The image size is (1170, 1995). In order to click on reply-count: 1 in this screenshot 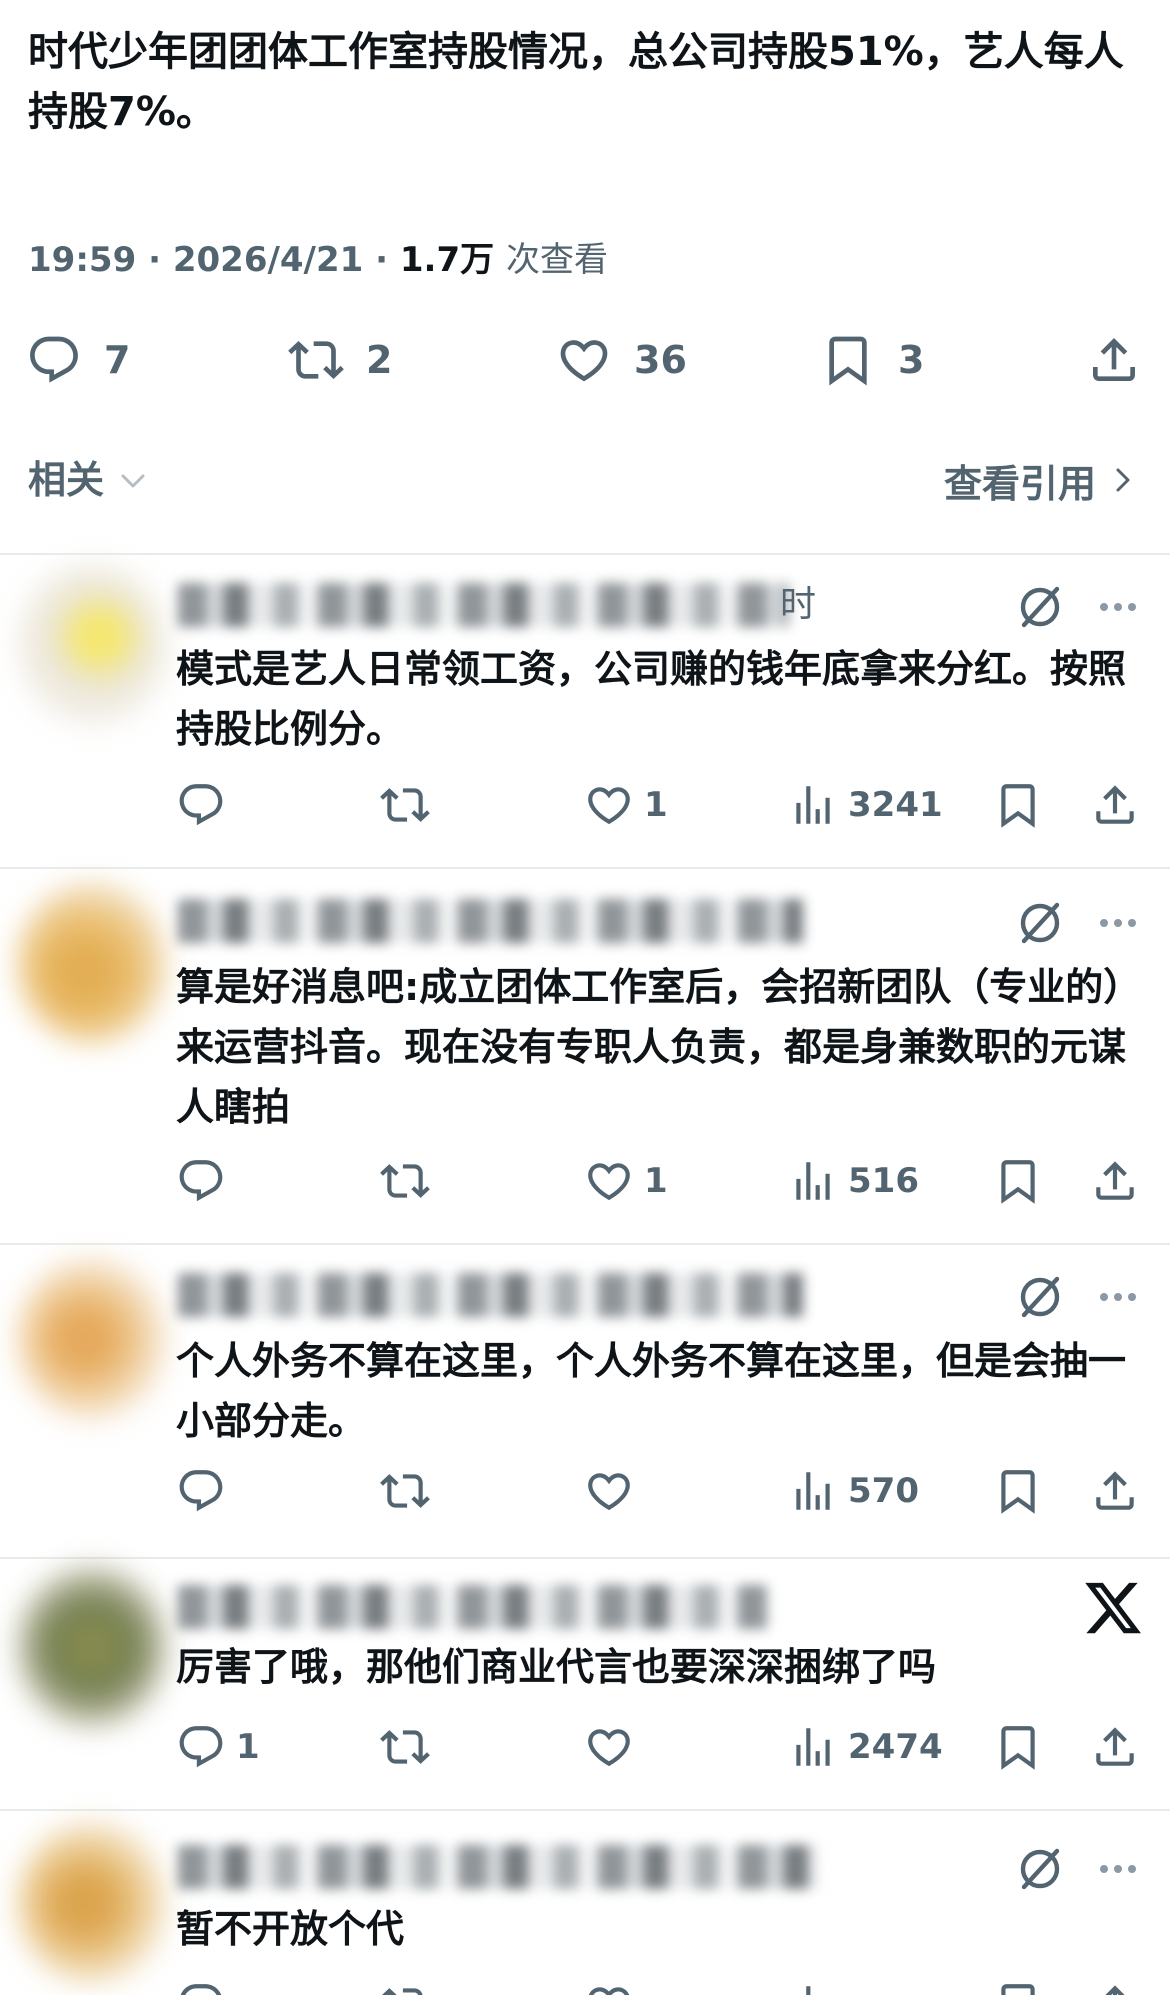, I will do `click(248, 1747)`.